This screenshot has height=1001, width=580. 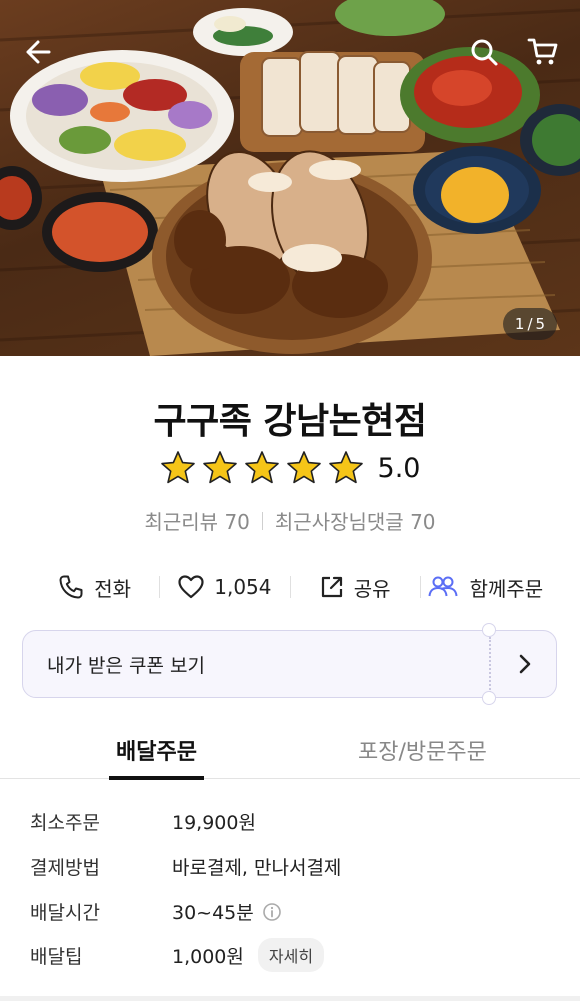 What do you see at coordinates (65, 913) in the screenshot?
I see `delivery-time-label: 배달시간` at bounding box center [65, 913].